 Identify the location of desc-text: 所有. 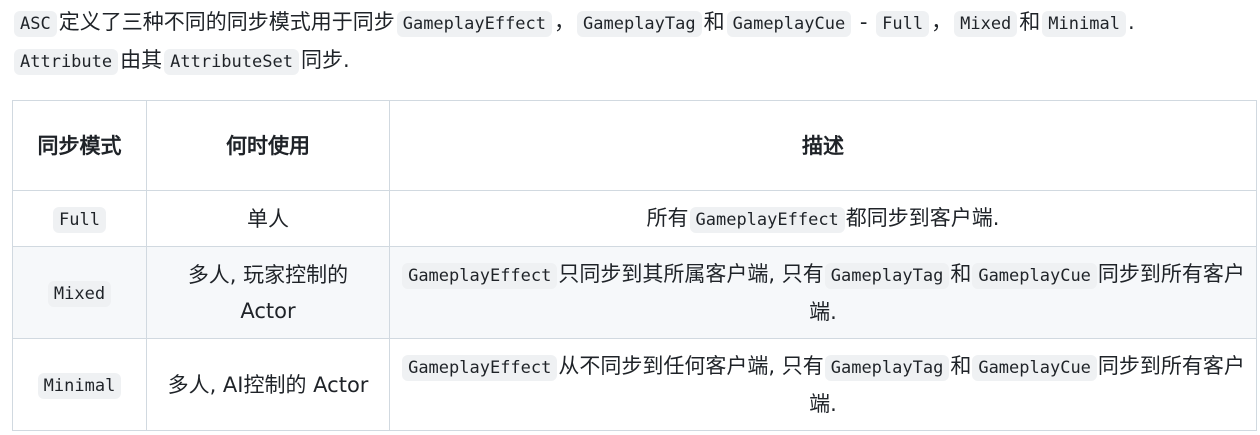
(667, 217).